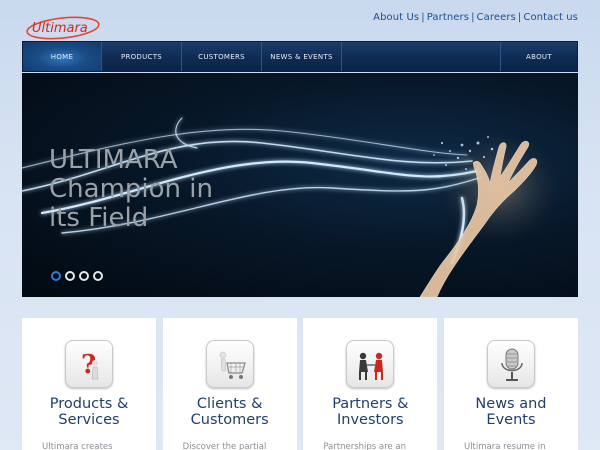 The image size is (600, 450). Describe the element at coordinates (370, 420) in the screenshot. I see `card-title-line-2: Investors` at that location.